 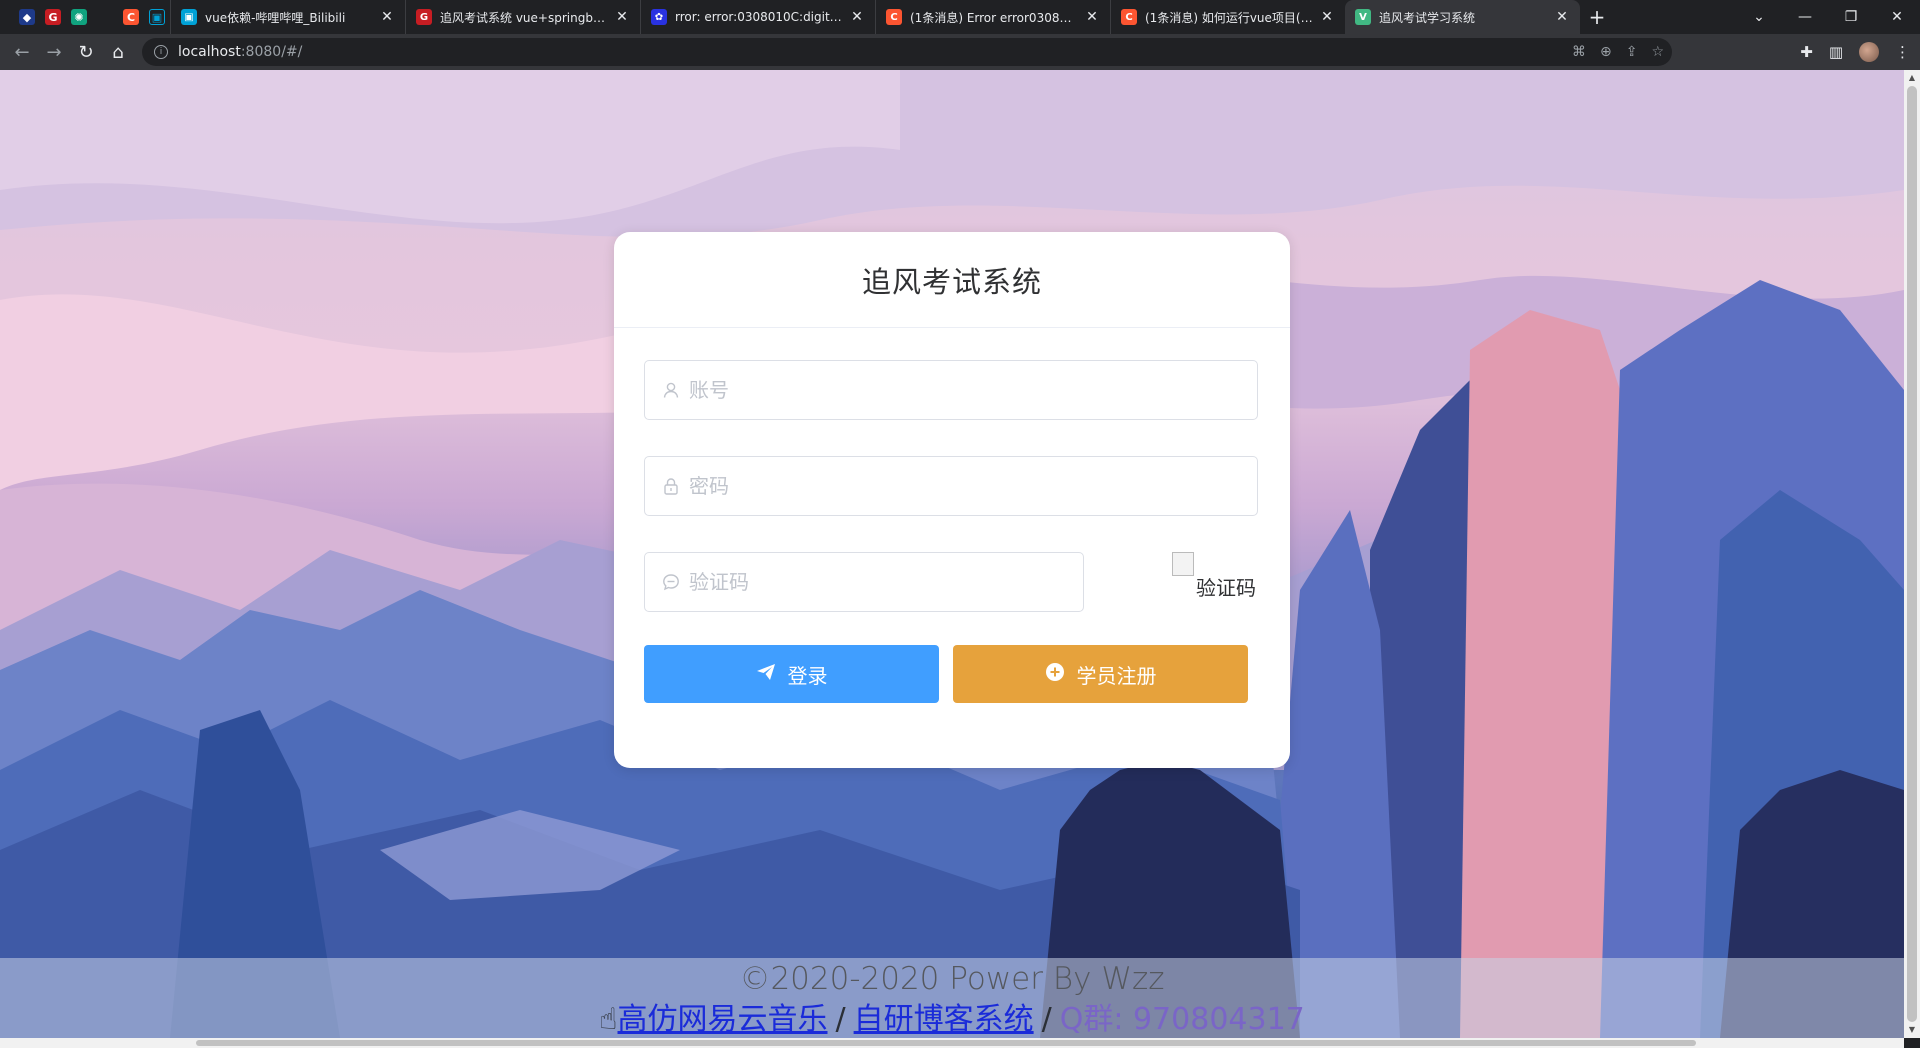 What do you see at coordinates (973, 390) in the screenshot?
I see `username-input` at bounding box center [973, 390].